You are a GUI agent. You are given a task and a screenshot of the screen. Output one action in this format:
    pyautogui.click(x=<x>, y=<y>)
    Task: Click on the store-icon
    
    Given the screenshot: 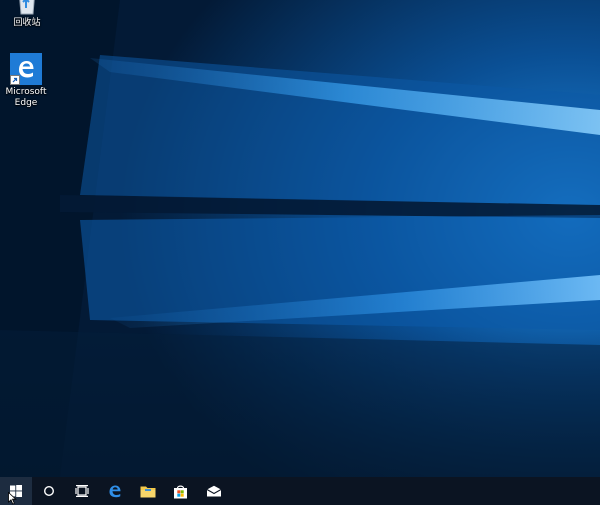 What is the action you would take?
    pyautogui.click(x=180, y=491)
    